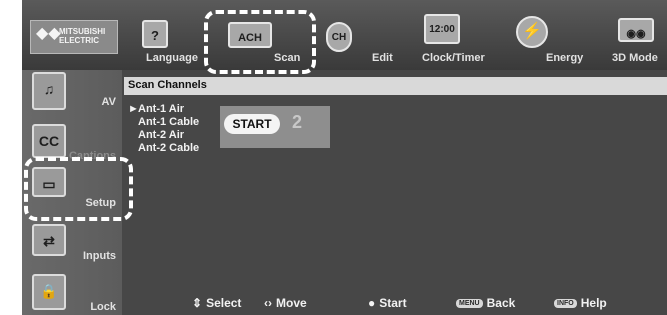 Image resolution: width=667 pixels, height=315 pixels. Describe the element at coordinates (339, 37) in the screenshot. I see `ch-icon: CH` at that location.